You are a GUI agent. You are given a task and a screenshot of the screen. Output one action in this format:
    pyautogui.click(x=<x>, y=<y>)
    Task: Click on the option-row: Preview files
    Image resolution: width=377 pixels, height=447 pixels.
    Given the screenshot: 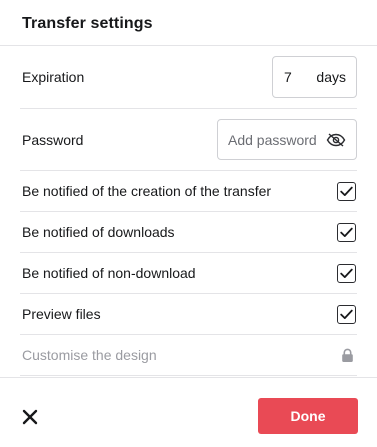 What is the action you would take?
    pyautogui.click(x=188, y=314)
    